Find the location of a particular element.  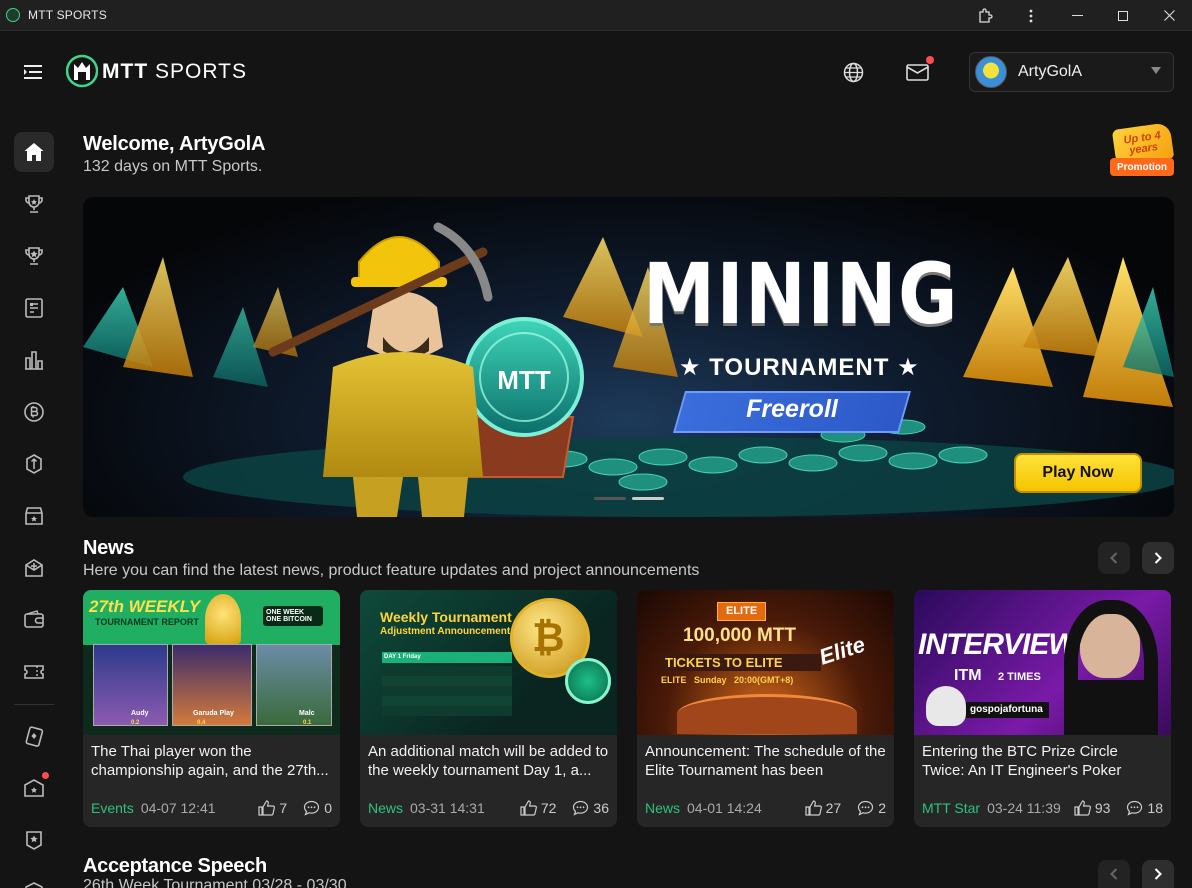

app-header: MTT SPORTS ArtyGolA is located at coordinates (596, 72).